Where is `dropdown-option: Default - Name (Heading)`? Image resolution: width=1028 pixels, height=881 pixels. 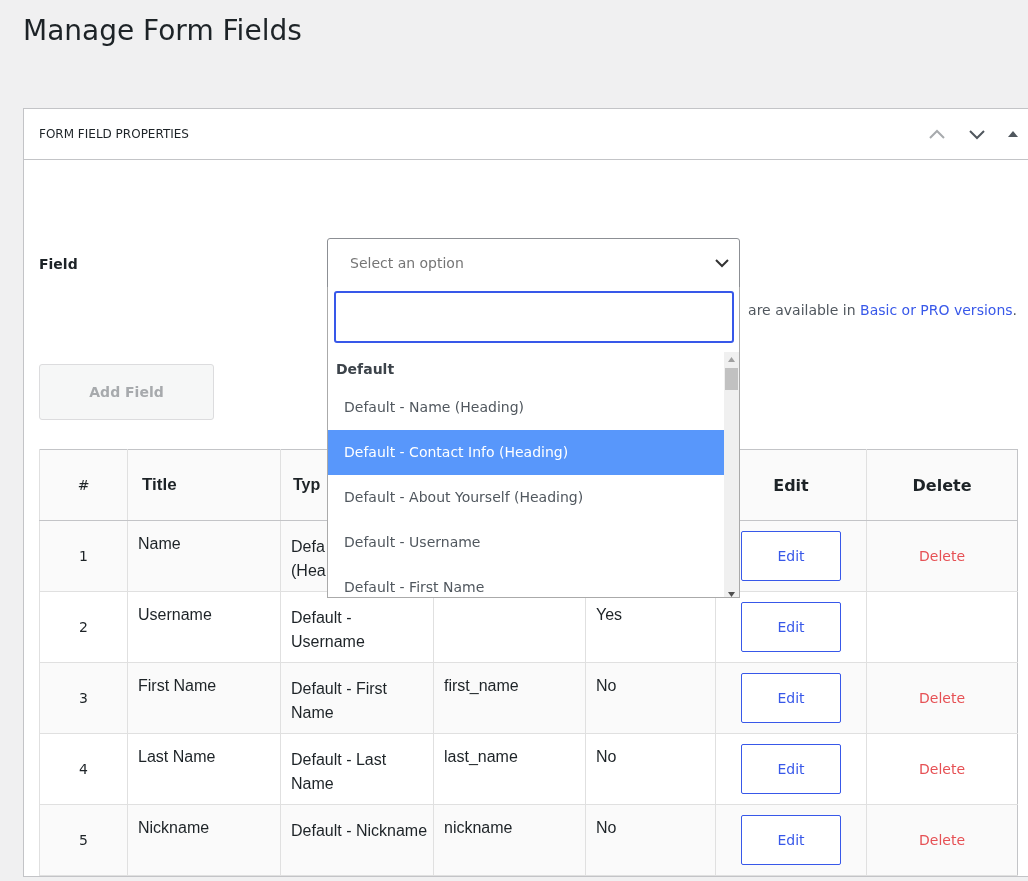 dropdown-option: Default - Name (Heading) is located at coordinates (526, 407).